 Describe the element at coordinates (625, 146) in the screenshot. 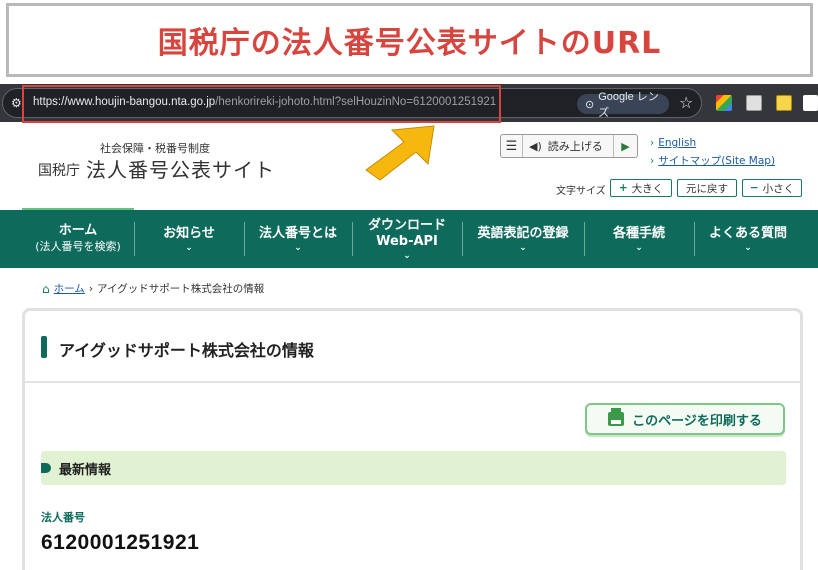

I see `play-icon: ▶` at that location.